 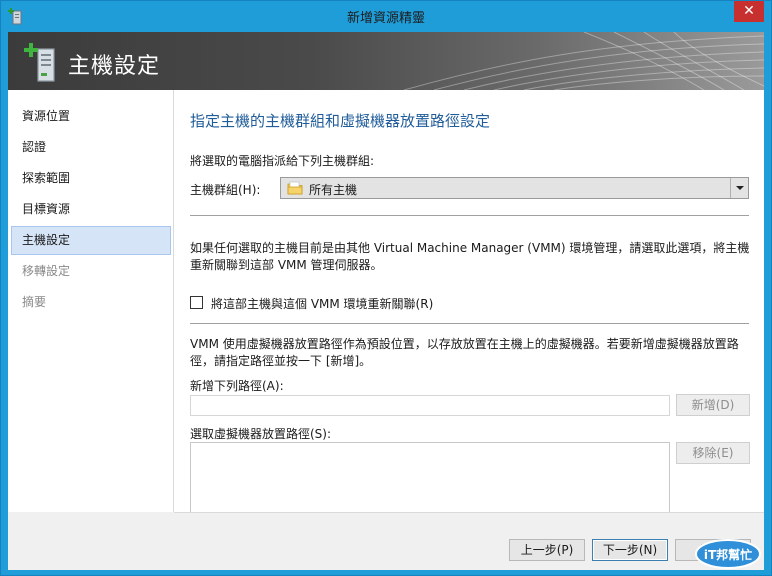 I want to click on banner-title: 主機設定, so click(x=114, y=66).